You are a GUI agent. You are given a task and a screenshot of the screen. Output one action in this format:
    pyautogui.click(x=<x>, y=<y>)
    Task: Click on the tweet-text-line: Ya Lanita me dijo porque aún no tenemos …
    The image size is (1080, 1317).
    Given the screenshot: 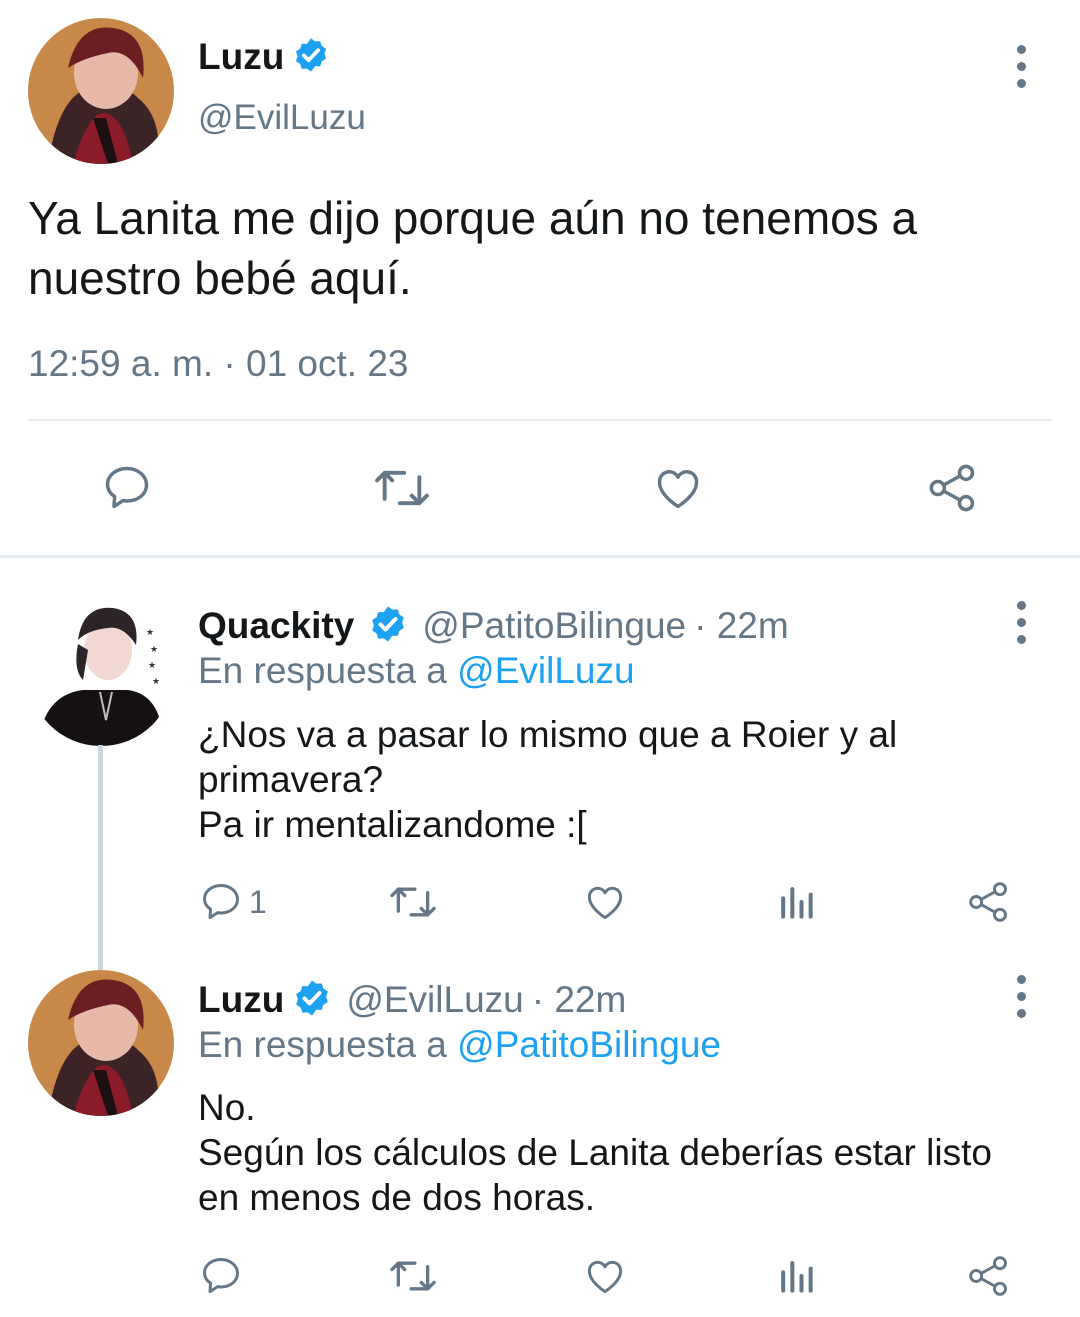 What is the action you would take?
    pyautogui.click(x=473, y=218)
    